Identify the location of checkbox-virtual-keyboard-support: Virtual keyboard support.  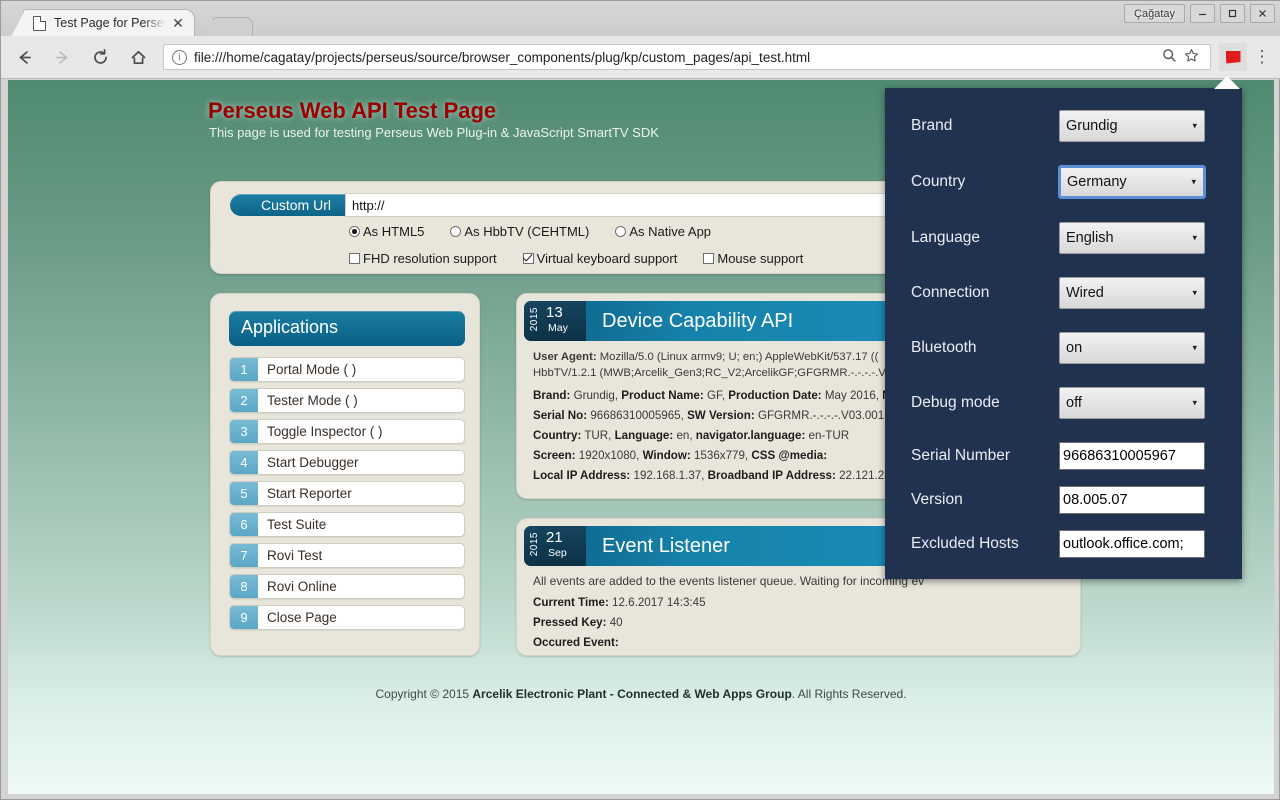
(599, 258).